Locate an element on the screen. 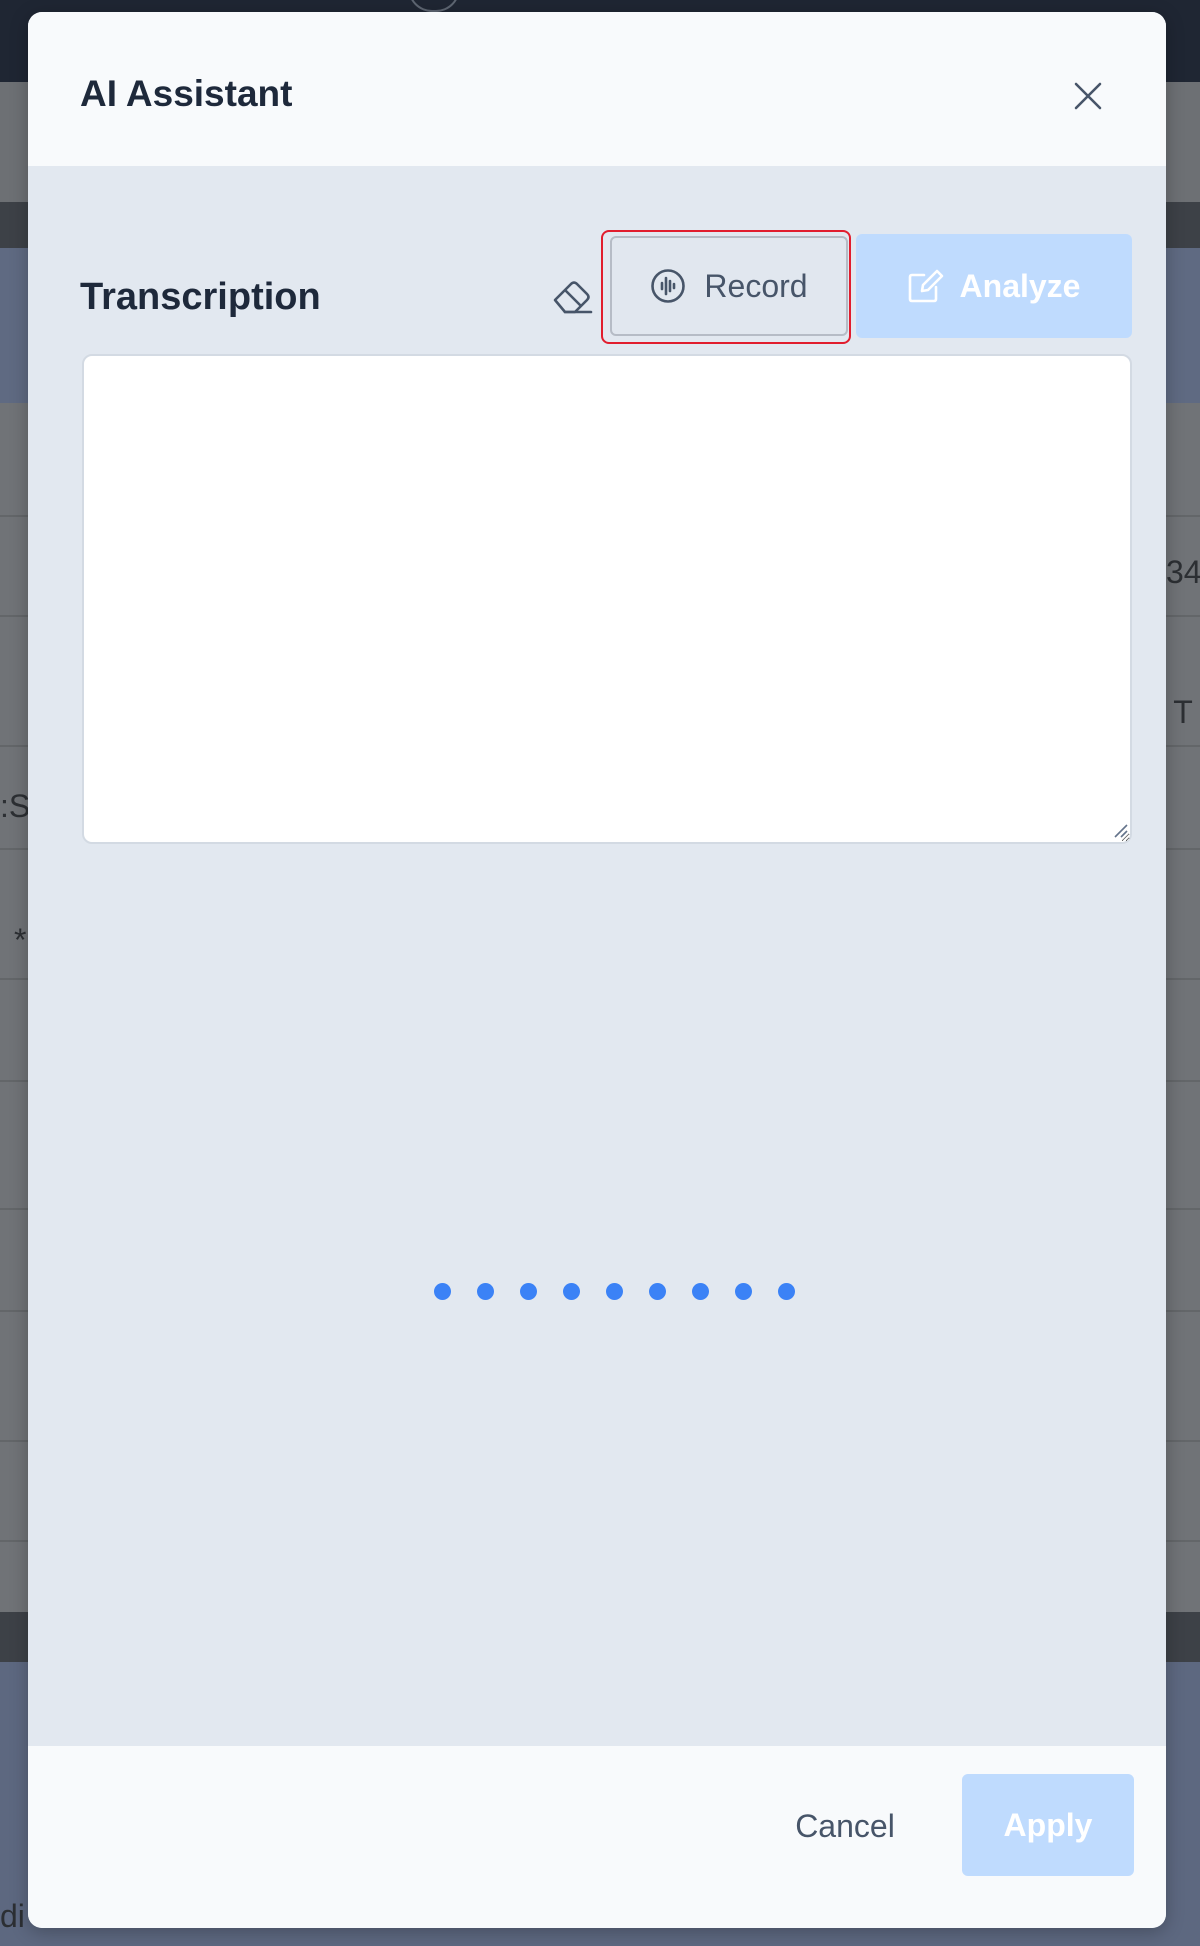  clear-transcription-button is located at coordinates (572, 297).